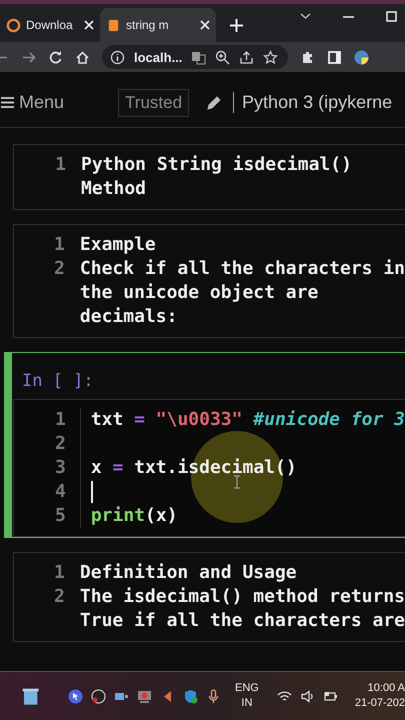  What do you see at coordinates (13, 25) in the screenshot?
I see `ring-icon` at bounding box center [13, 25].